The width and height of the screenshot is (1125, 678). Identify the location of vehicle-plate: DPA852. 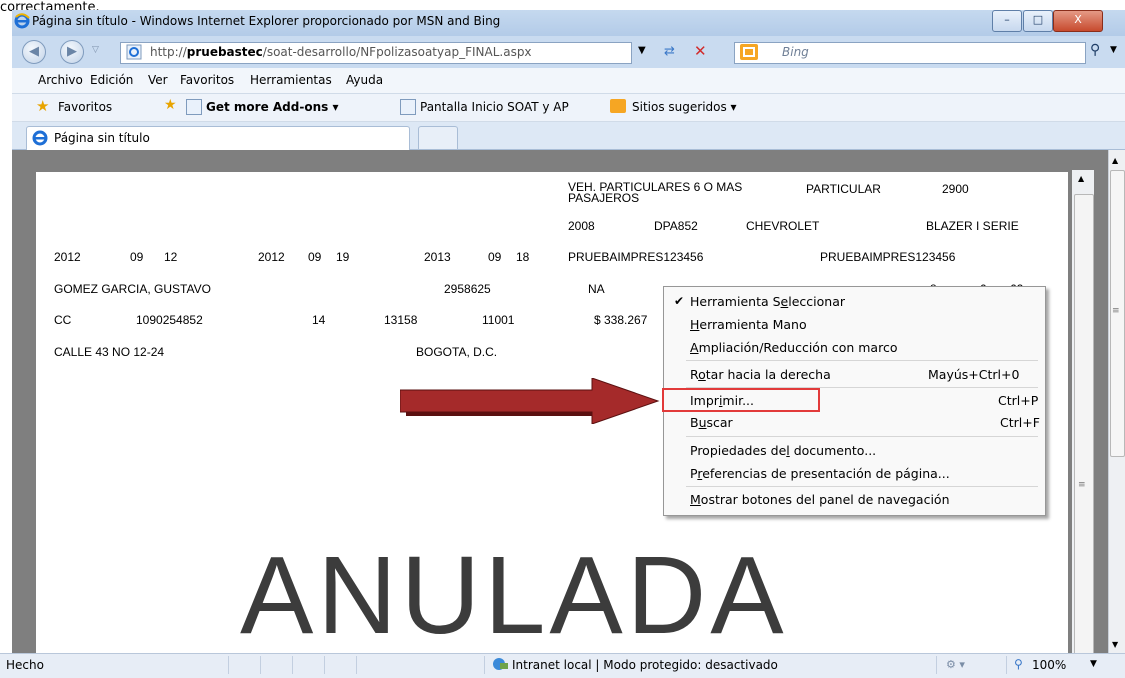
(676, 226).